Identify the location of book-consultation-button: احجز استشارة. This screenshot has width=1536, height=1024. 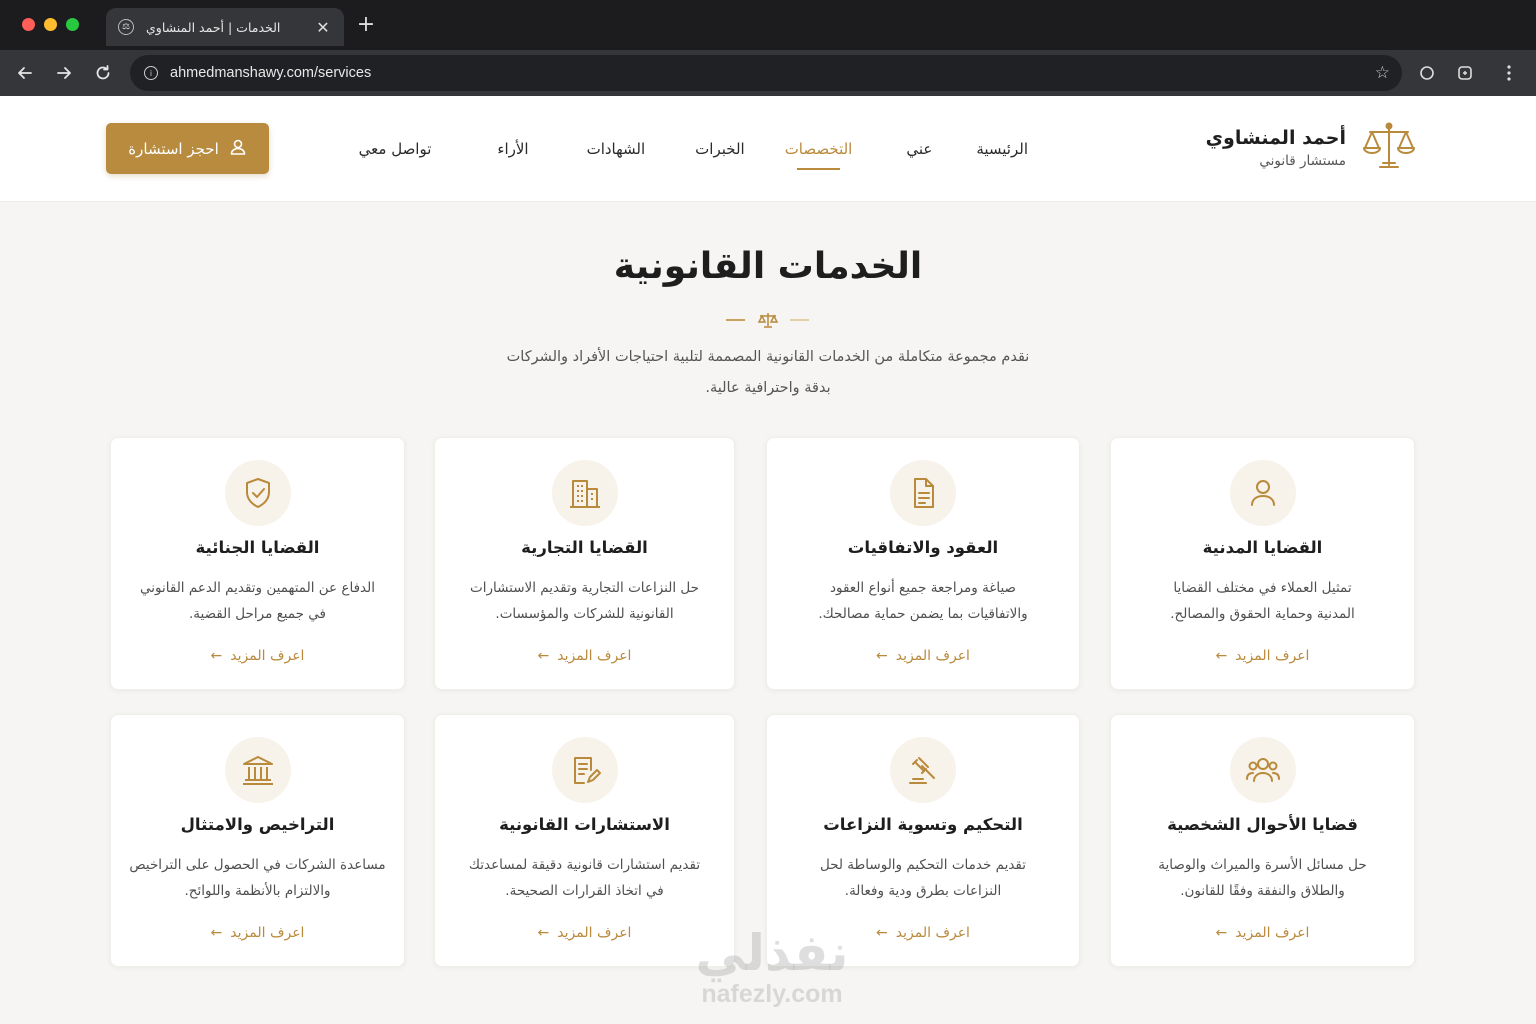
(187, 148).